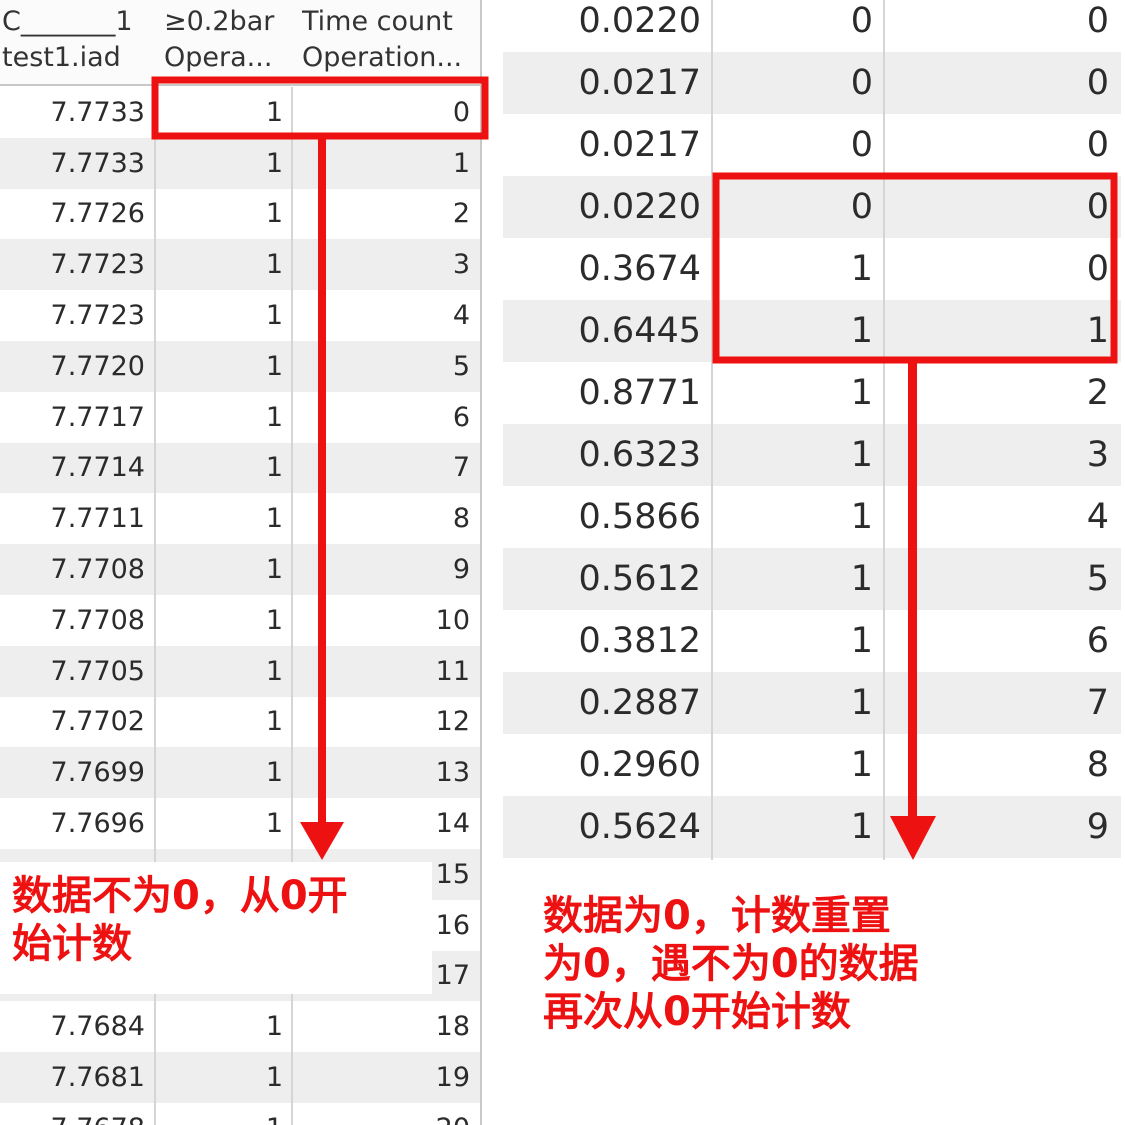  What do you see at coordinates (77, 1114) in the screenshot?
I see `c1-value-cell: 7.7678` at bounding box center [77, 1114].